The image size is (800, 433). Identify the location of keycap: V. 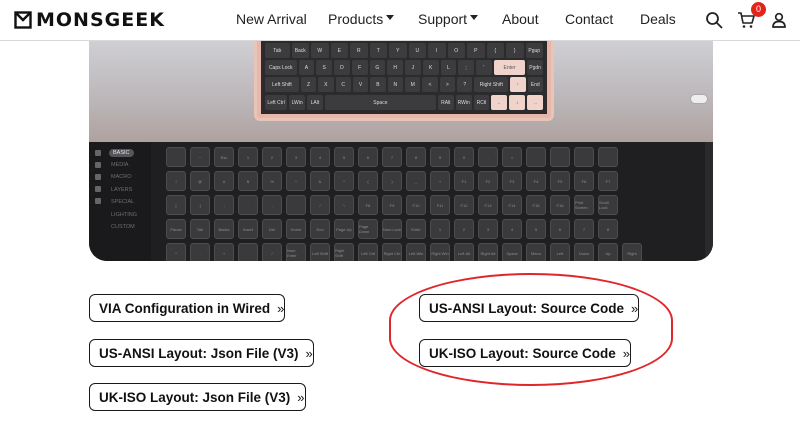
(360, 84).